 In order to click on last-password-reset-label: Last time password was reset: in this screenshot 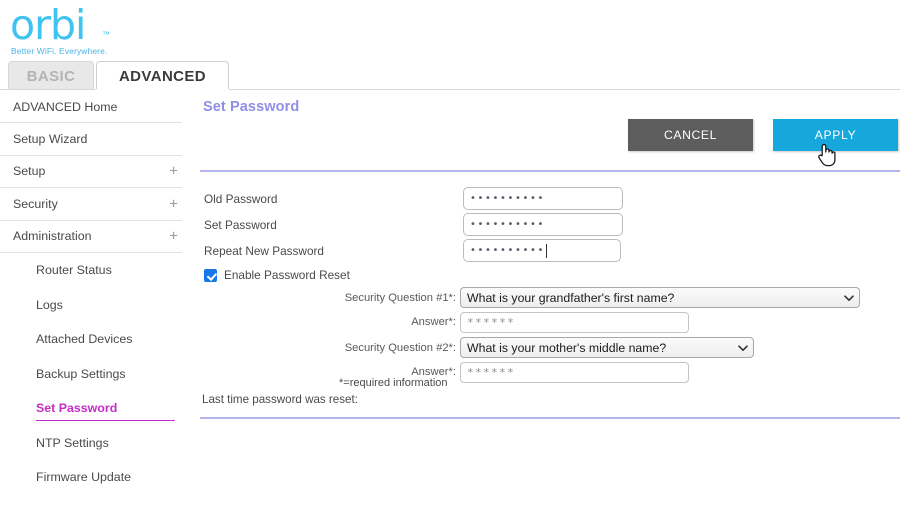, I will do `click(280, 399)`.